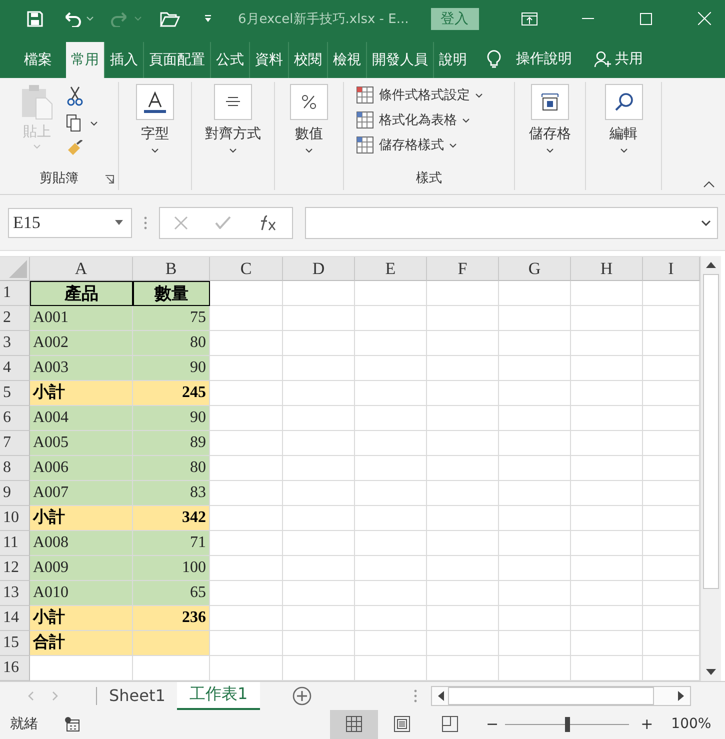 The width and height of the screenshot is (725, 739). What do you see at coordinates (704, 19) in the screenshot?
I see `close-icon` at bounding box center [704, 19].